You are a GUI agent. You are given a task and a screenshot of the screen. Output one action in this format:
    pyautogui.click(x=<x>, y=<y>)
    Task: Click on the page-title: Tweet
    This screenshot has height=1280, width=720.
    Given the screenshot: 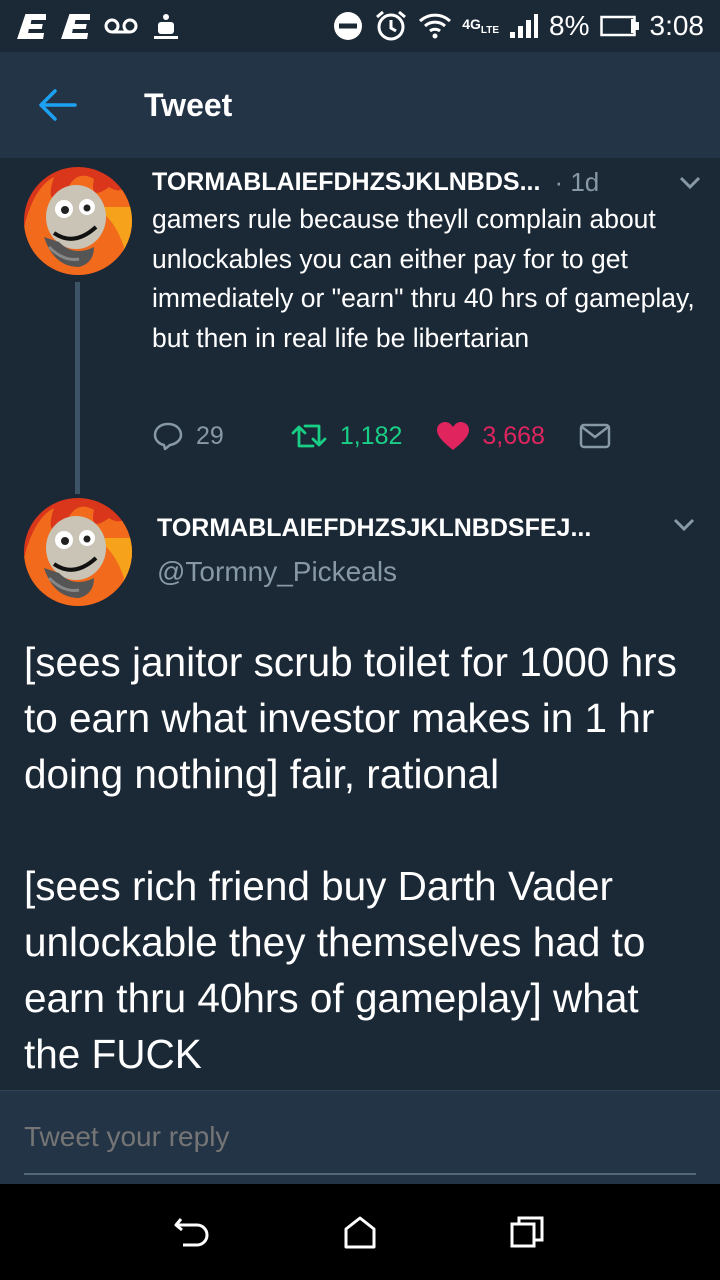 What is the action you would take?
    pyautogui.click(x=188, y=104)
    